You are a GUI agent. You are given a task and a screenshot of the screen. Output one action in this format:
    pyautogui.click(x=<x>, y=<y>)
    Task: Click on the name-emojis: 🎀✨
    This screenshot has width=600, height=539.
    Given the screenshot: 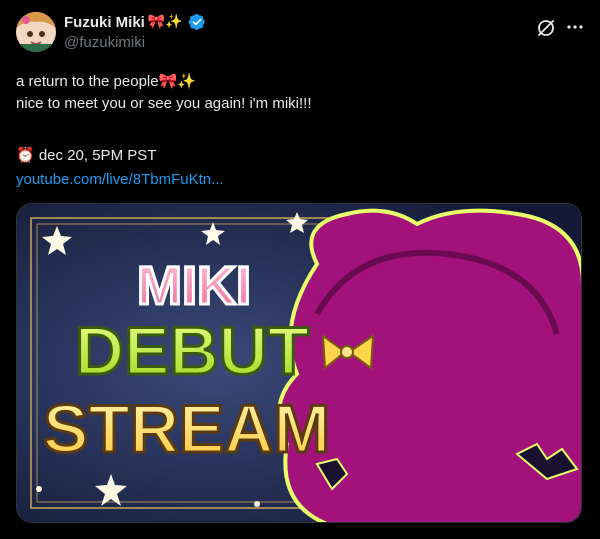 What is the action you would take?
    pyautogui.click(x=165, y=22)
    